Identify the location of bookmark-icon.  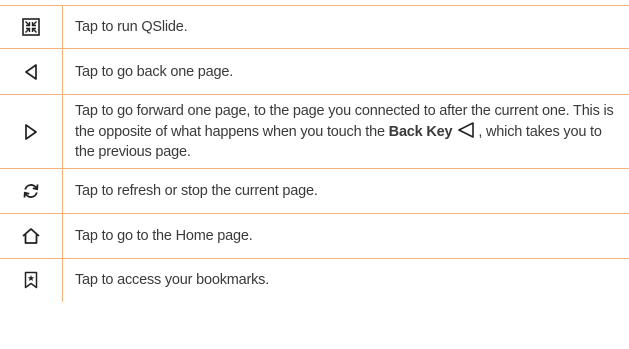
(31, 280).